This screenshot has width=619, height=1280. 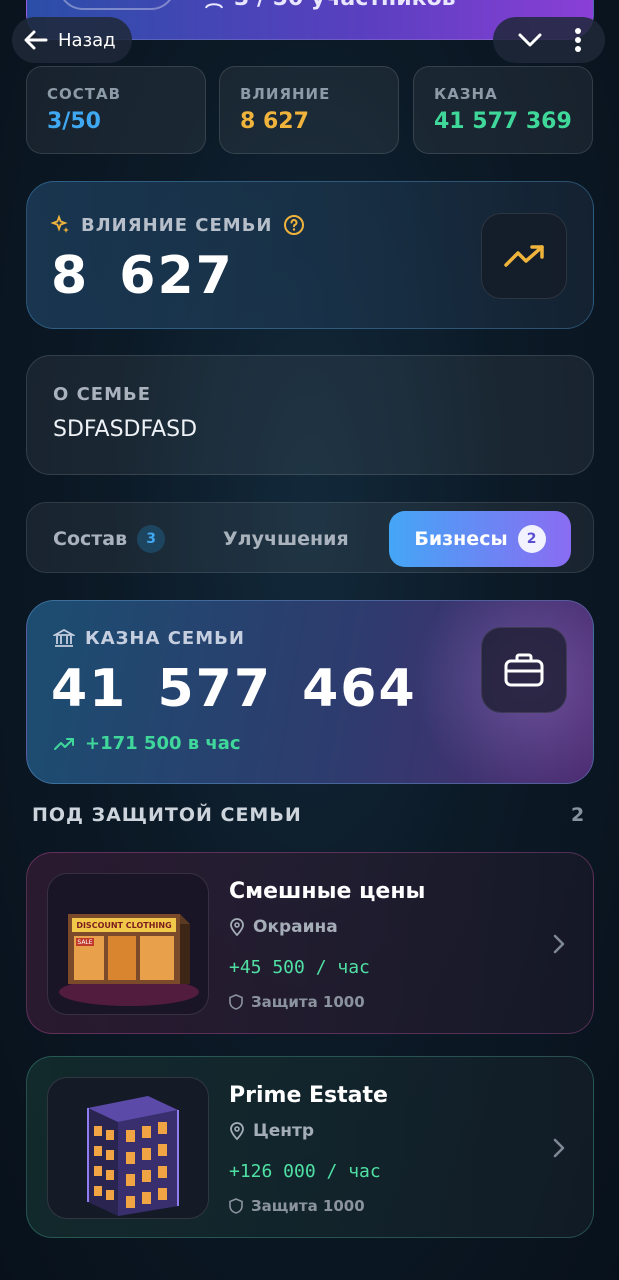 What do you see at coordinates (327, 891) in the screenshot?
I see `business-name: Смешные цены` at bounding box center [327, 891].